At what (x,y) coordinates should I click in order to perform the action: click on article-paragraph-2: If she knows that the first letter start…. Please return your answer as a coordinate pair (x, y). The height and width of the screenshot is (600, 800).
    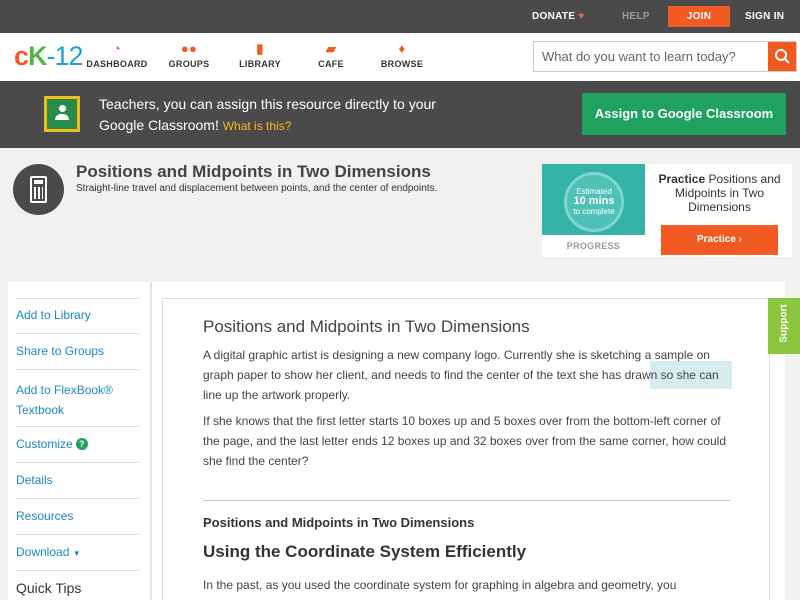
    Looking at the image, I should click on (464, 441).